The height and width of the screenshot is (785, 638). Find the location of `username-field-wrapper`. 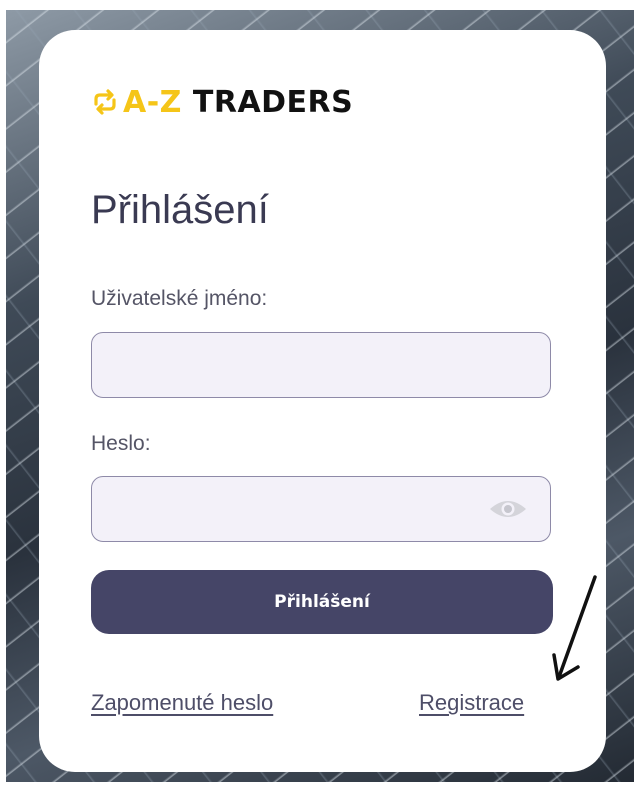

username-field-wrapper is located at coordinates (321, 365).